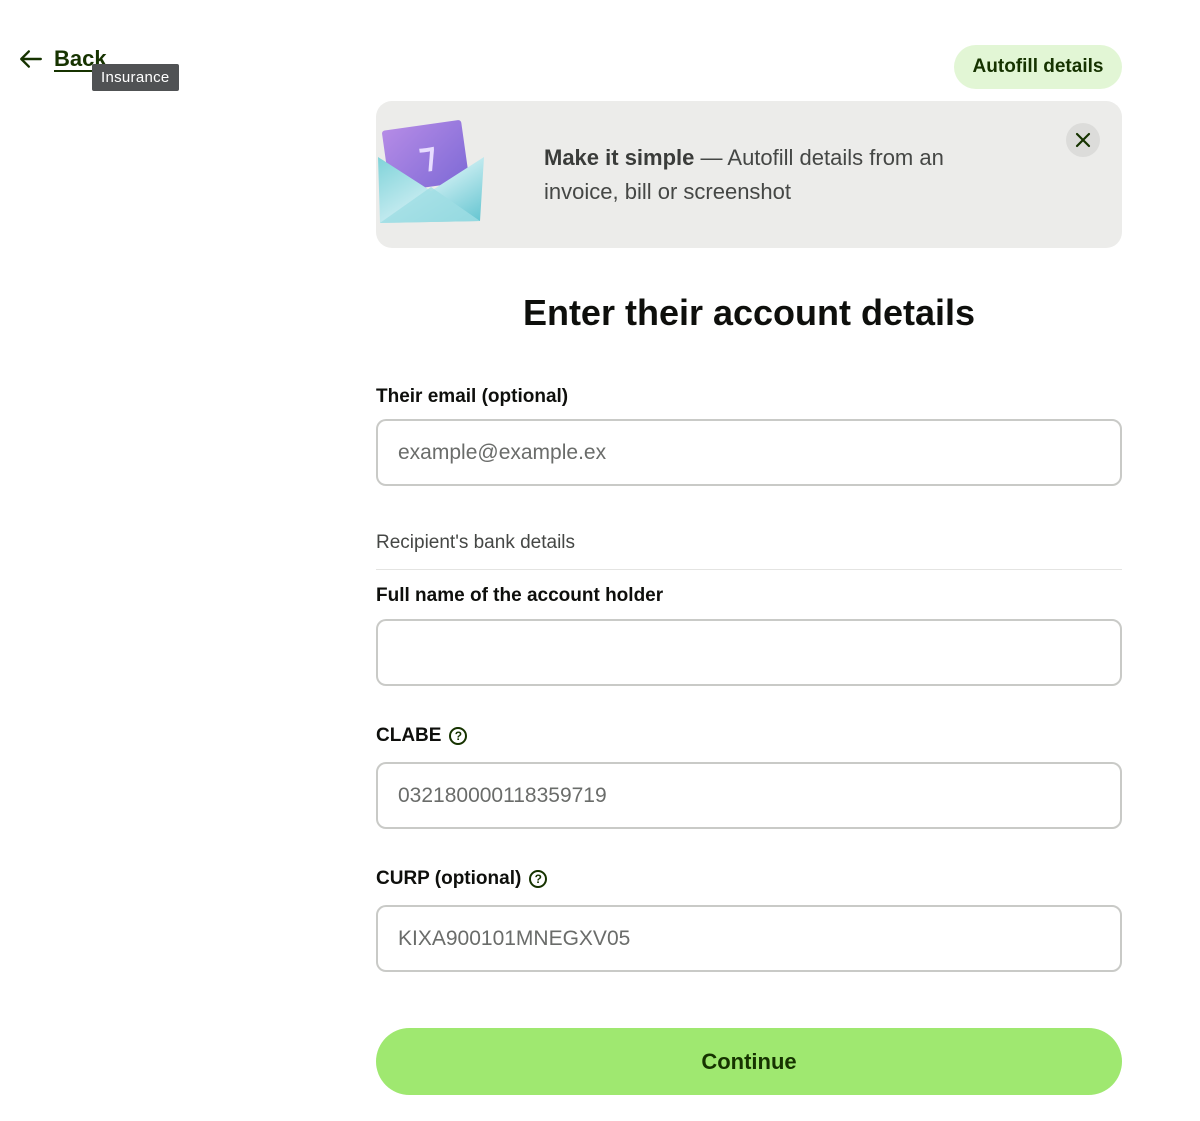  I want to click on clabe-help-icon: ?, so click(458, 736).